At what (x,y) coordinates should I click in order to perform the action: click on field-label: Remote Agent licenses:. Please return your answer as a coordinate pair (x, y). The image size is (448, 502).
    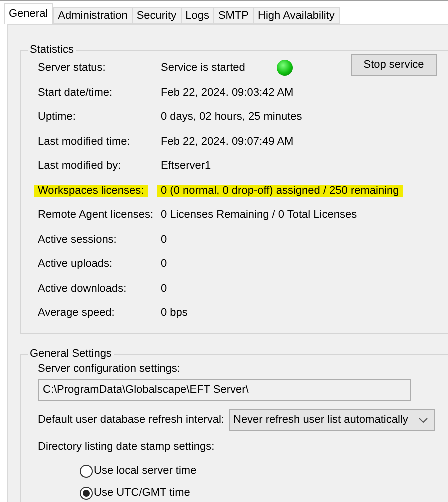
    Looking at the image, I should click on (96, 215).